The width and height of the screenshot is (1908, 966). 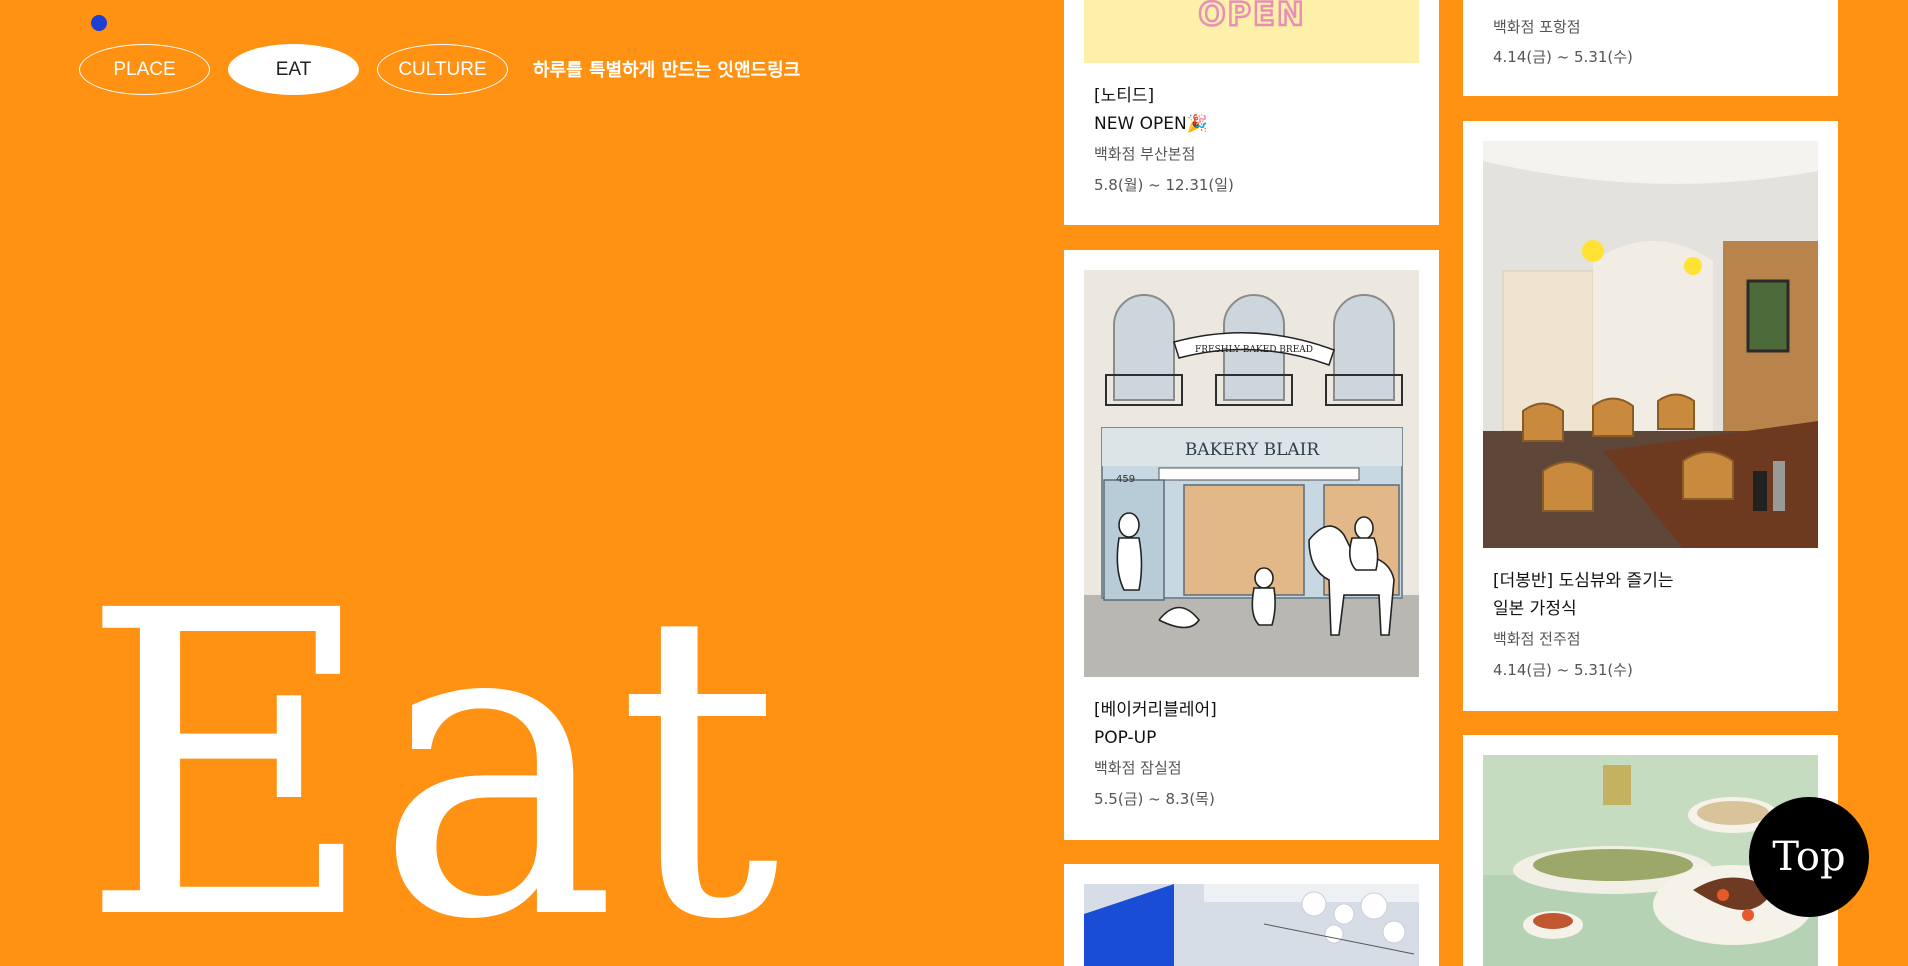 I want to click on card-title-line2: NEW OPEN🎉, so click(x=1151, y=124).